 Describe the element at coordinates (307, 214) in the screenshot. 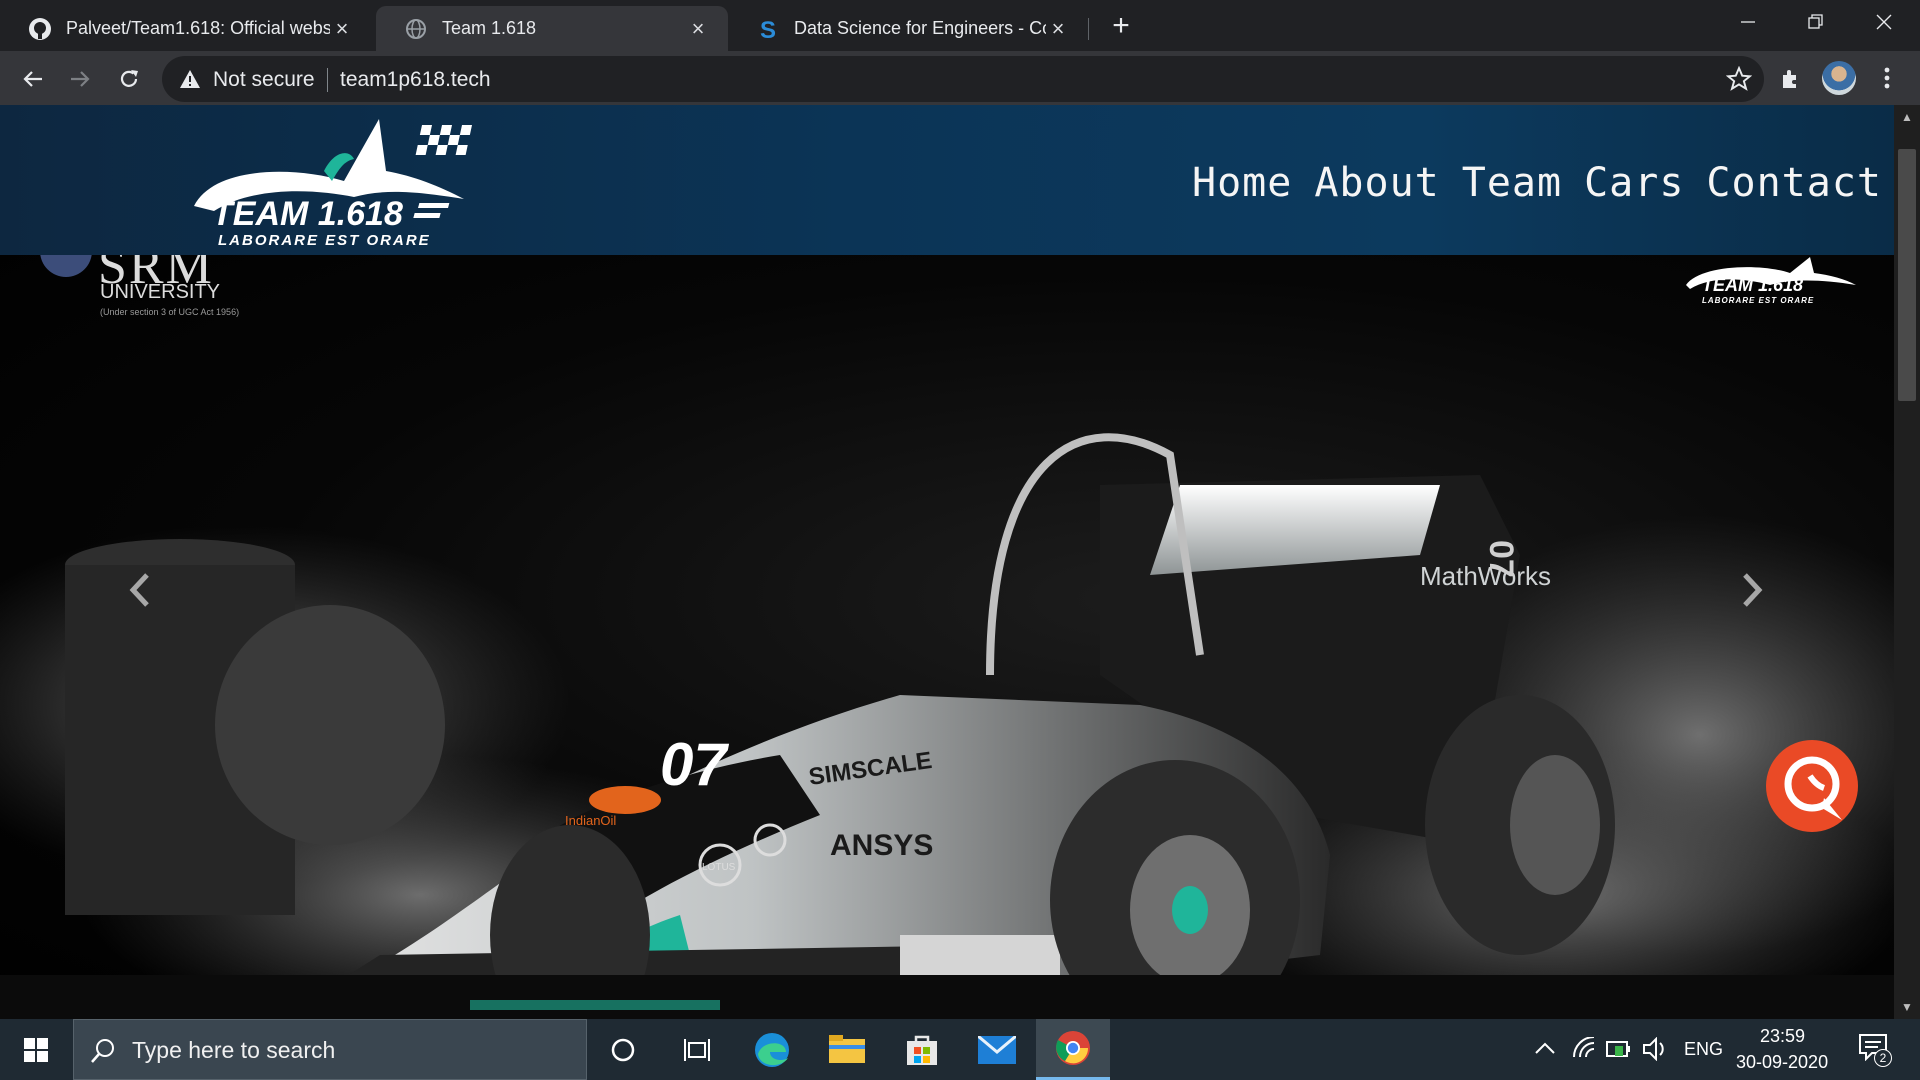

I see `logo-text: TEAM 1.618` at that location.